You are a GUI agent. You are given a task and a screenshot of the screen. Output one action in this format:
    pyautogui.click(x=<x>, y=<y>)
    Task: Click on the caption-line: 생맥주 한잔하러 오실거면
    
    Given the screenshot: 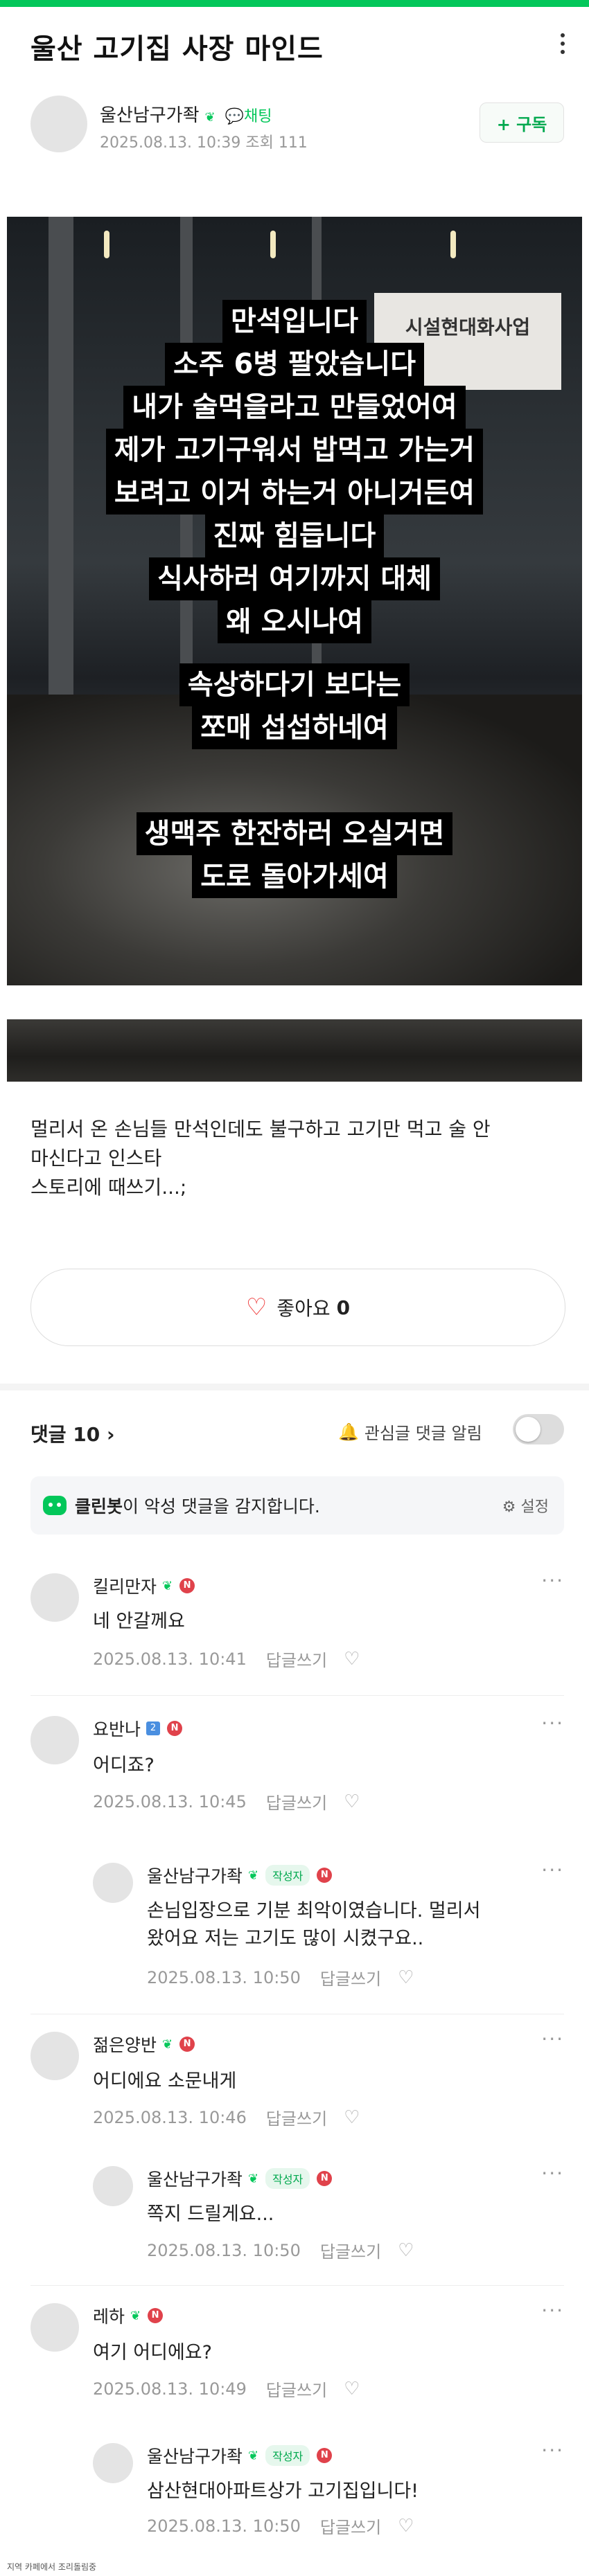 What is the action you would take?
    pyautogui.click(x=294, y=833)
    